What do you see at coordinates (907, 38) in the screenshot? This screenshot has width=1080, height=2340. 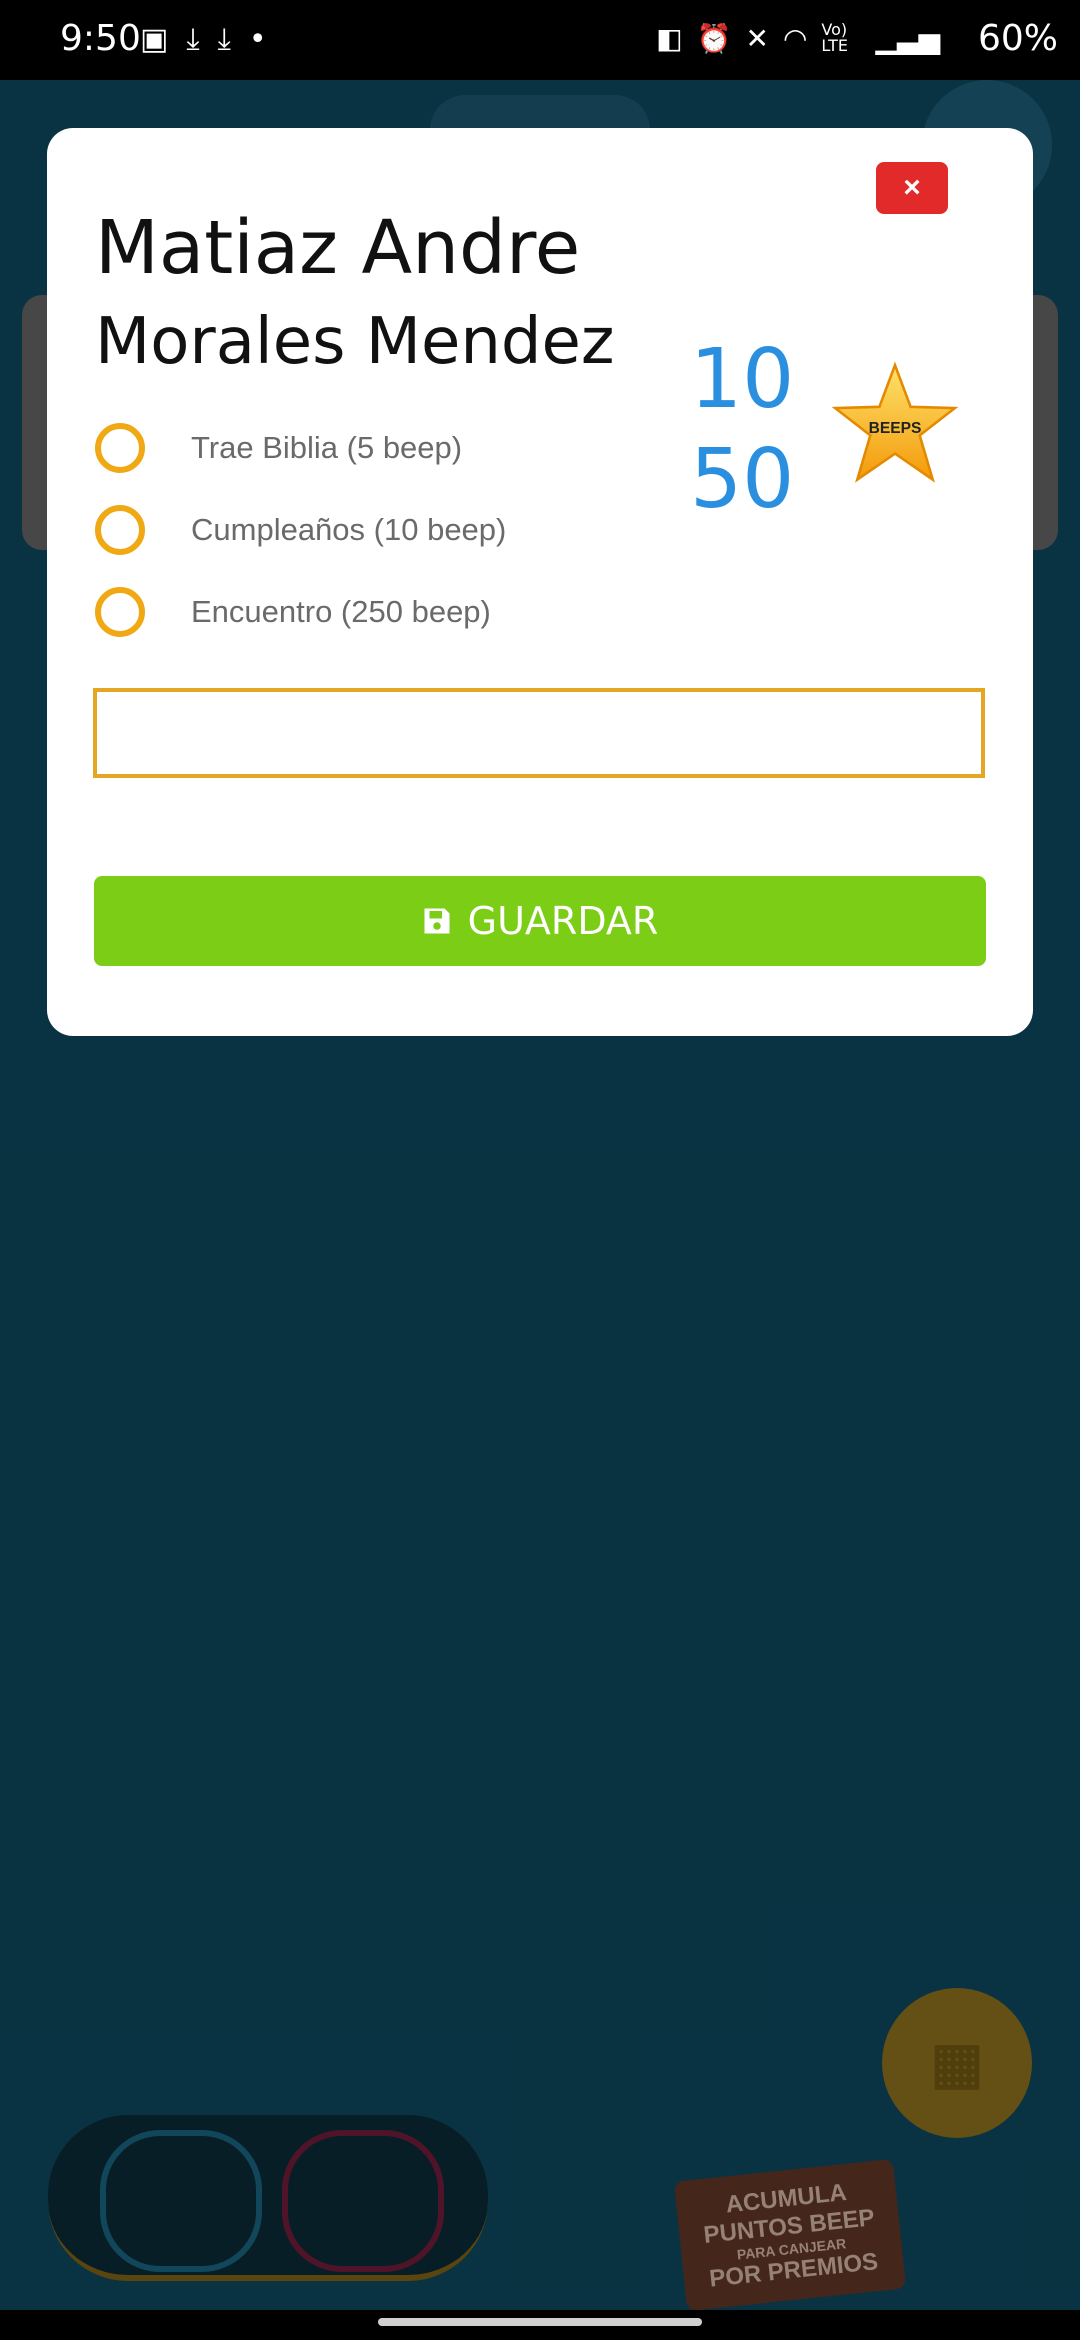 I see `signal-icon: ▁▃▅` at bounding box center [907, 38].